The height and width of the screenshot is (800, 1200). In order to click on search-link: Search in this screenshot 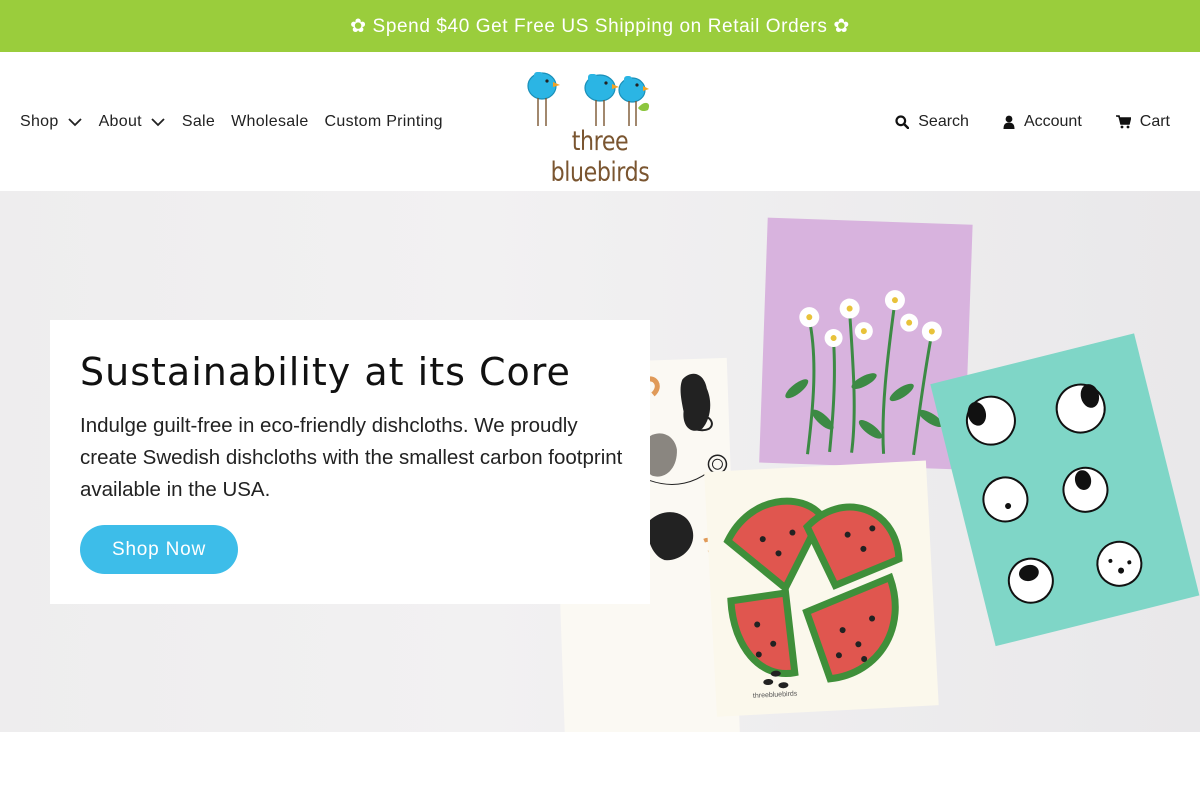, I will do `click(932, 122)`.